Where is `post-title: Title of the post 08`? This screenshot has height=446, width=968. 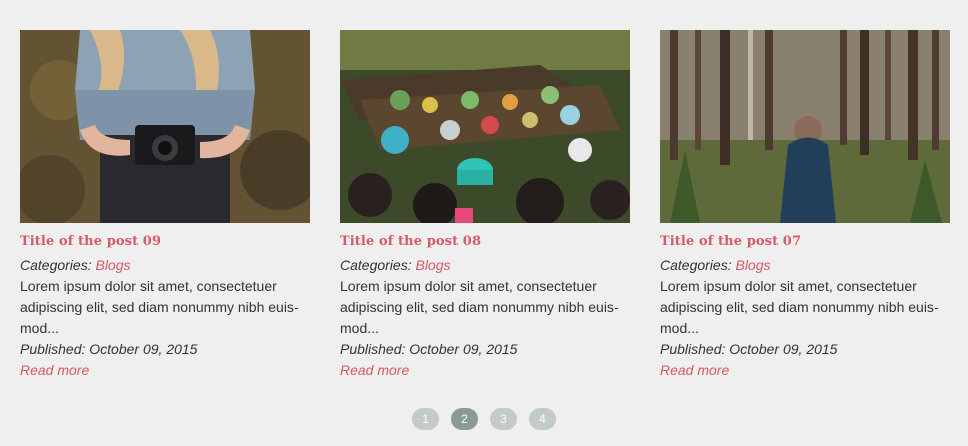 post-title: Title of the post 08 is located at coordinates (485, 241).